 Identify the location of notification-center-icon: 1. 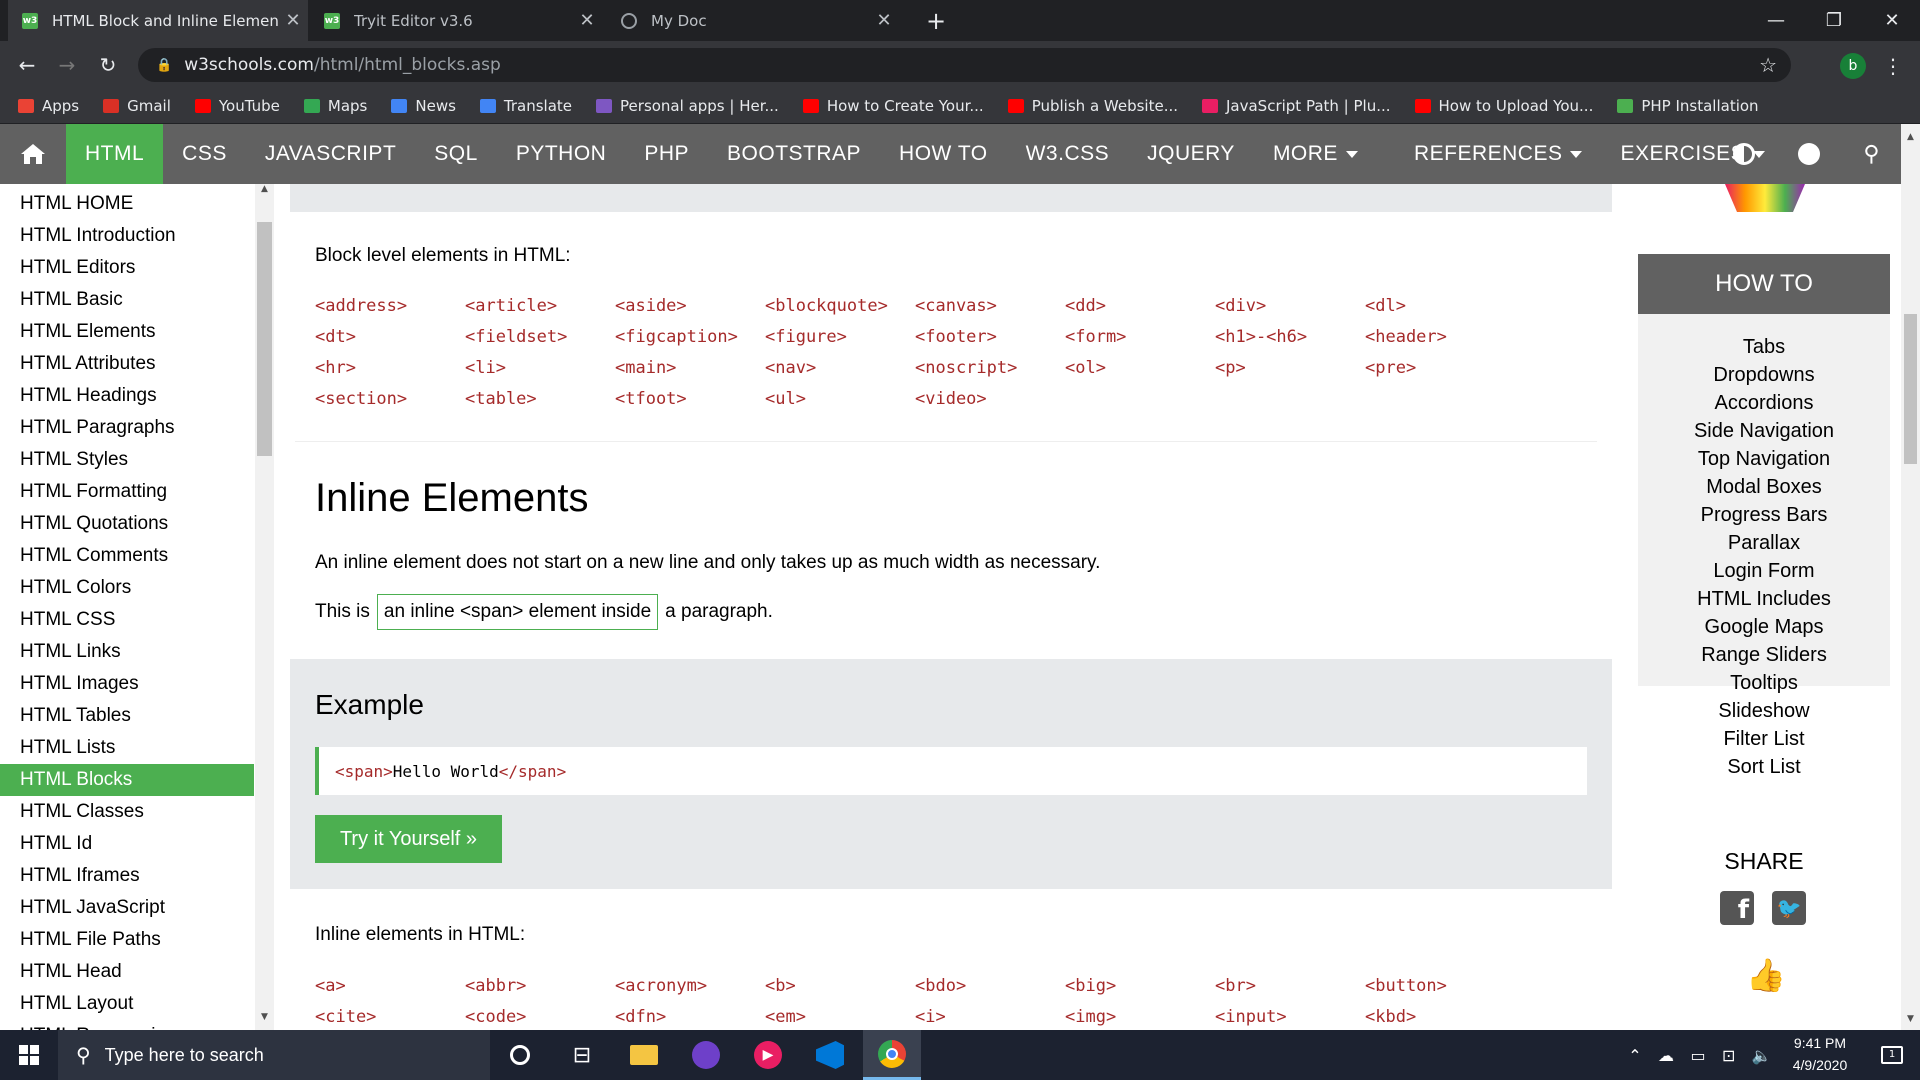
(1892, 1055).